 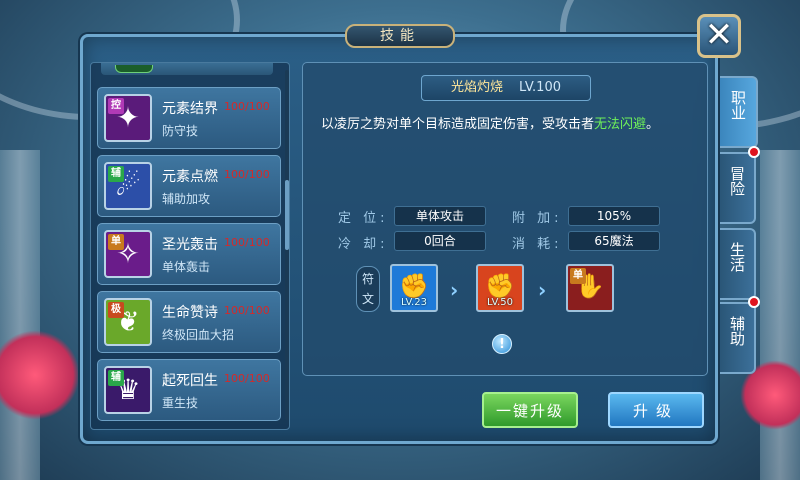 What do you see at coordinates (737, 331) in the screenshot?
I see `tab-label: 辅助` at bounding box center [737, 331].